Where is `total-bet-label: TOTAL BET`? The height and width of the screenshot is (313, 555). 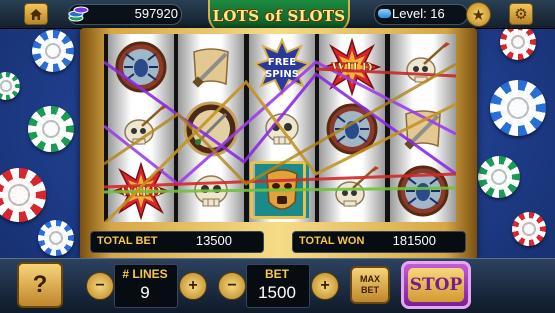 total-bet-label: TOTAL BET is located at coordinates (127, 241).